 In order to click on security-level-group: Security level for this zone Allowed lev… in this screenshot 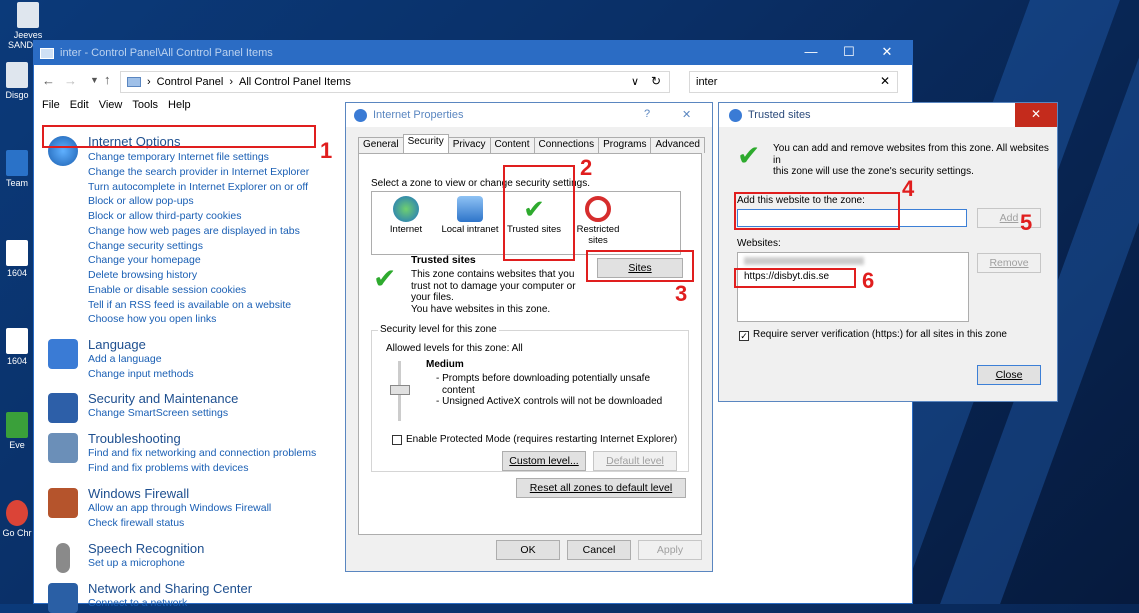, I will do `click(530, 398)`.